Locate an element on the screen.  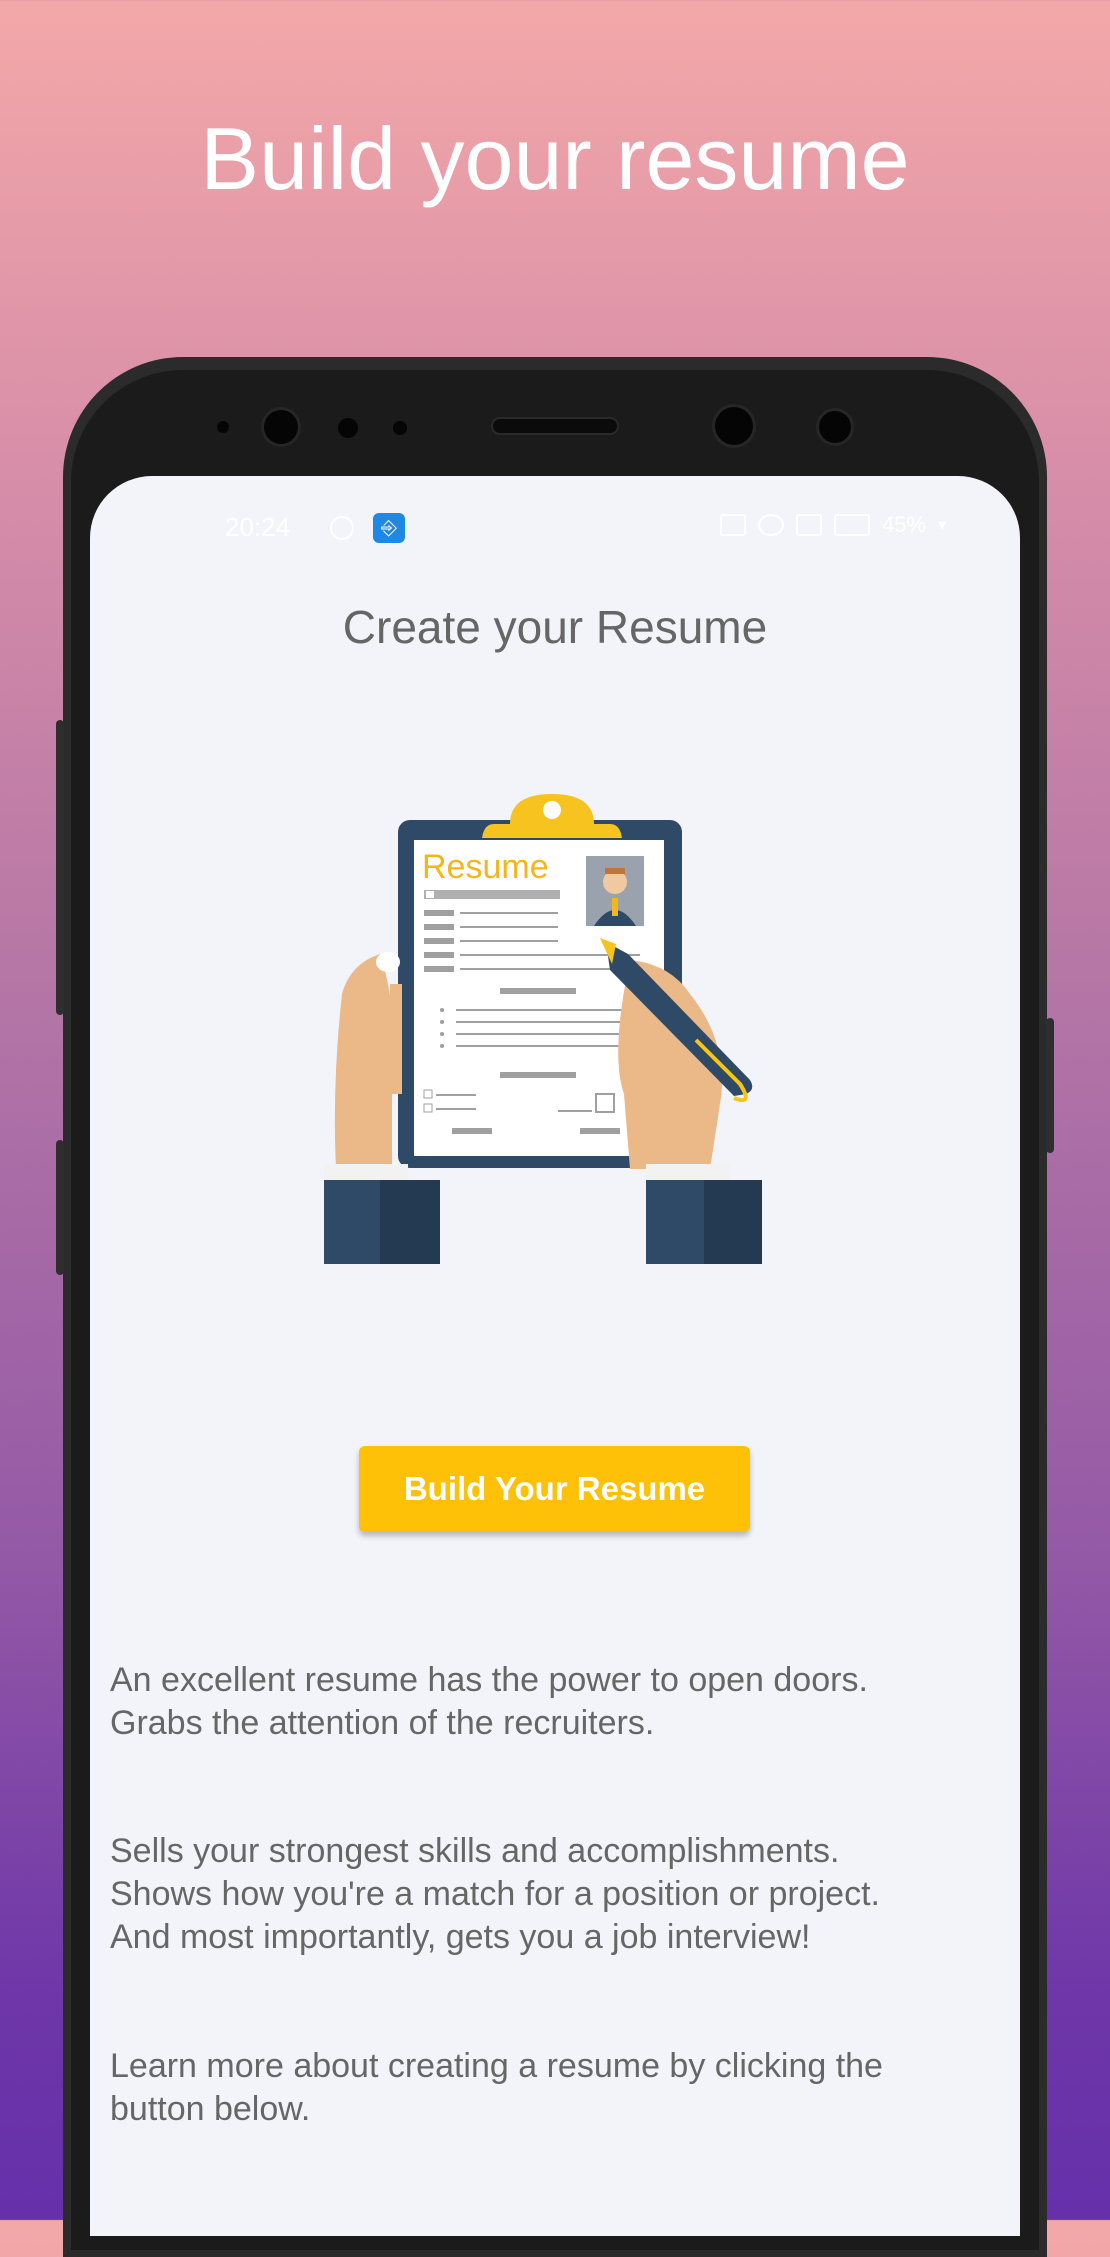
battery-percent: 45% is located at coordinates (904, 524).